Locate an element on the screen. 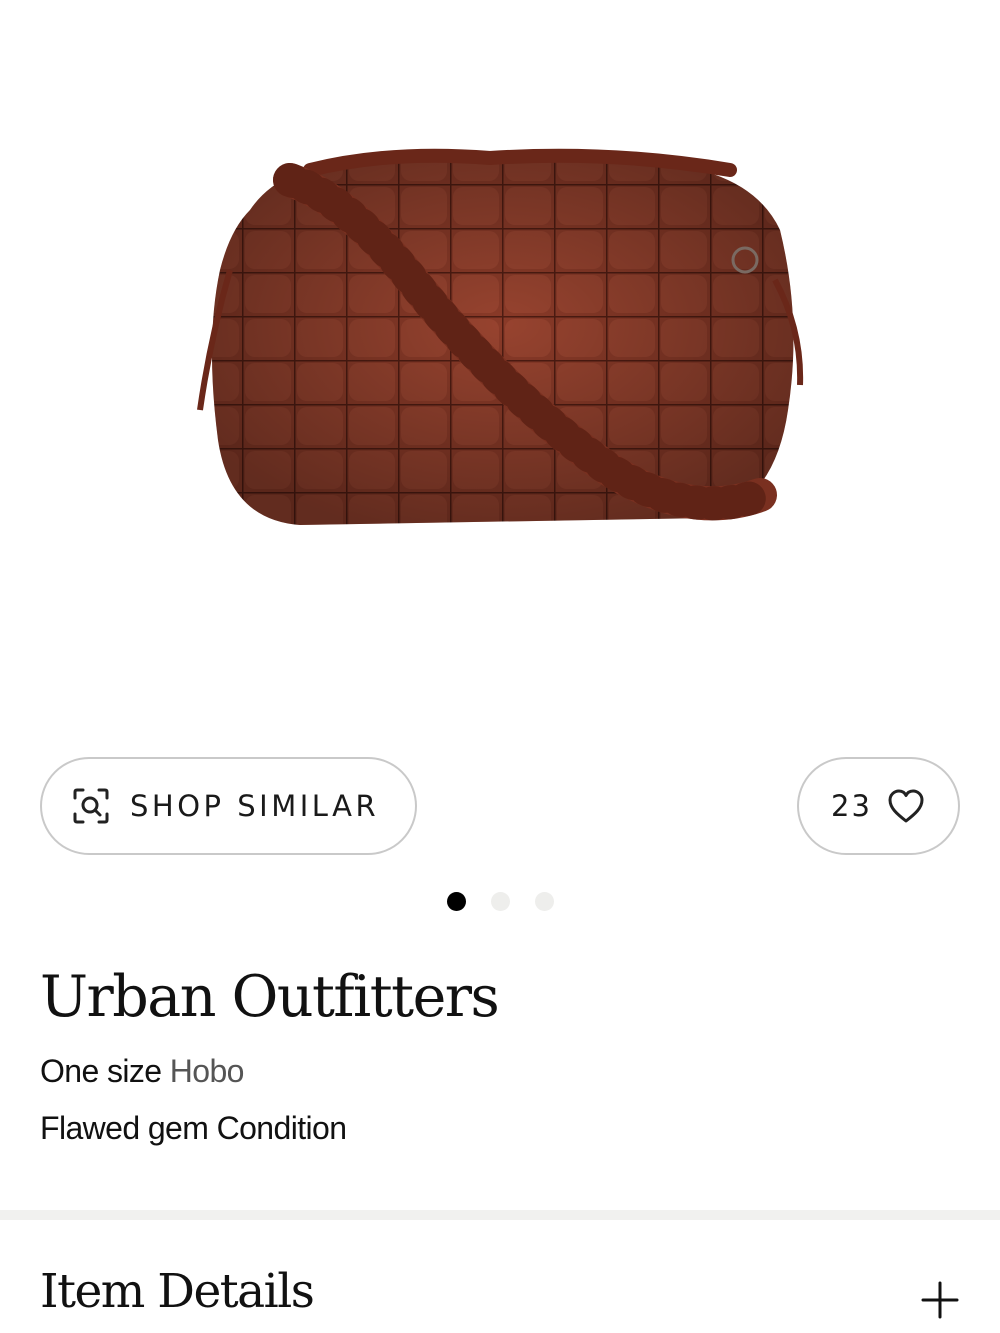 This screenshot has width=1000, height=1333. plus-icon is located at coordinates (940, 1300).